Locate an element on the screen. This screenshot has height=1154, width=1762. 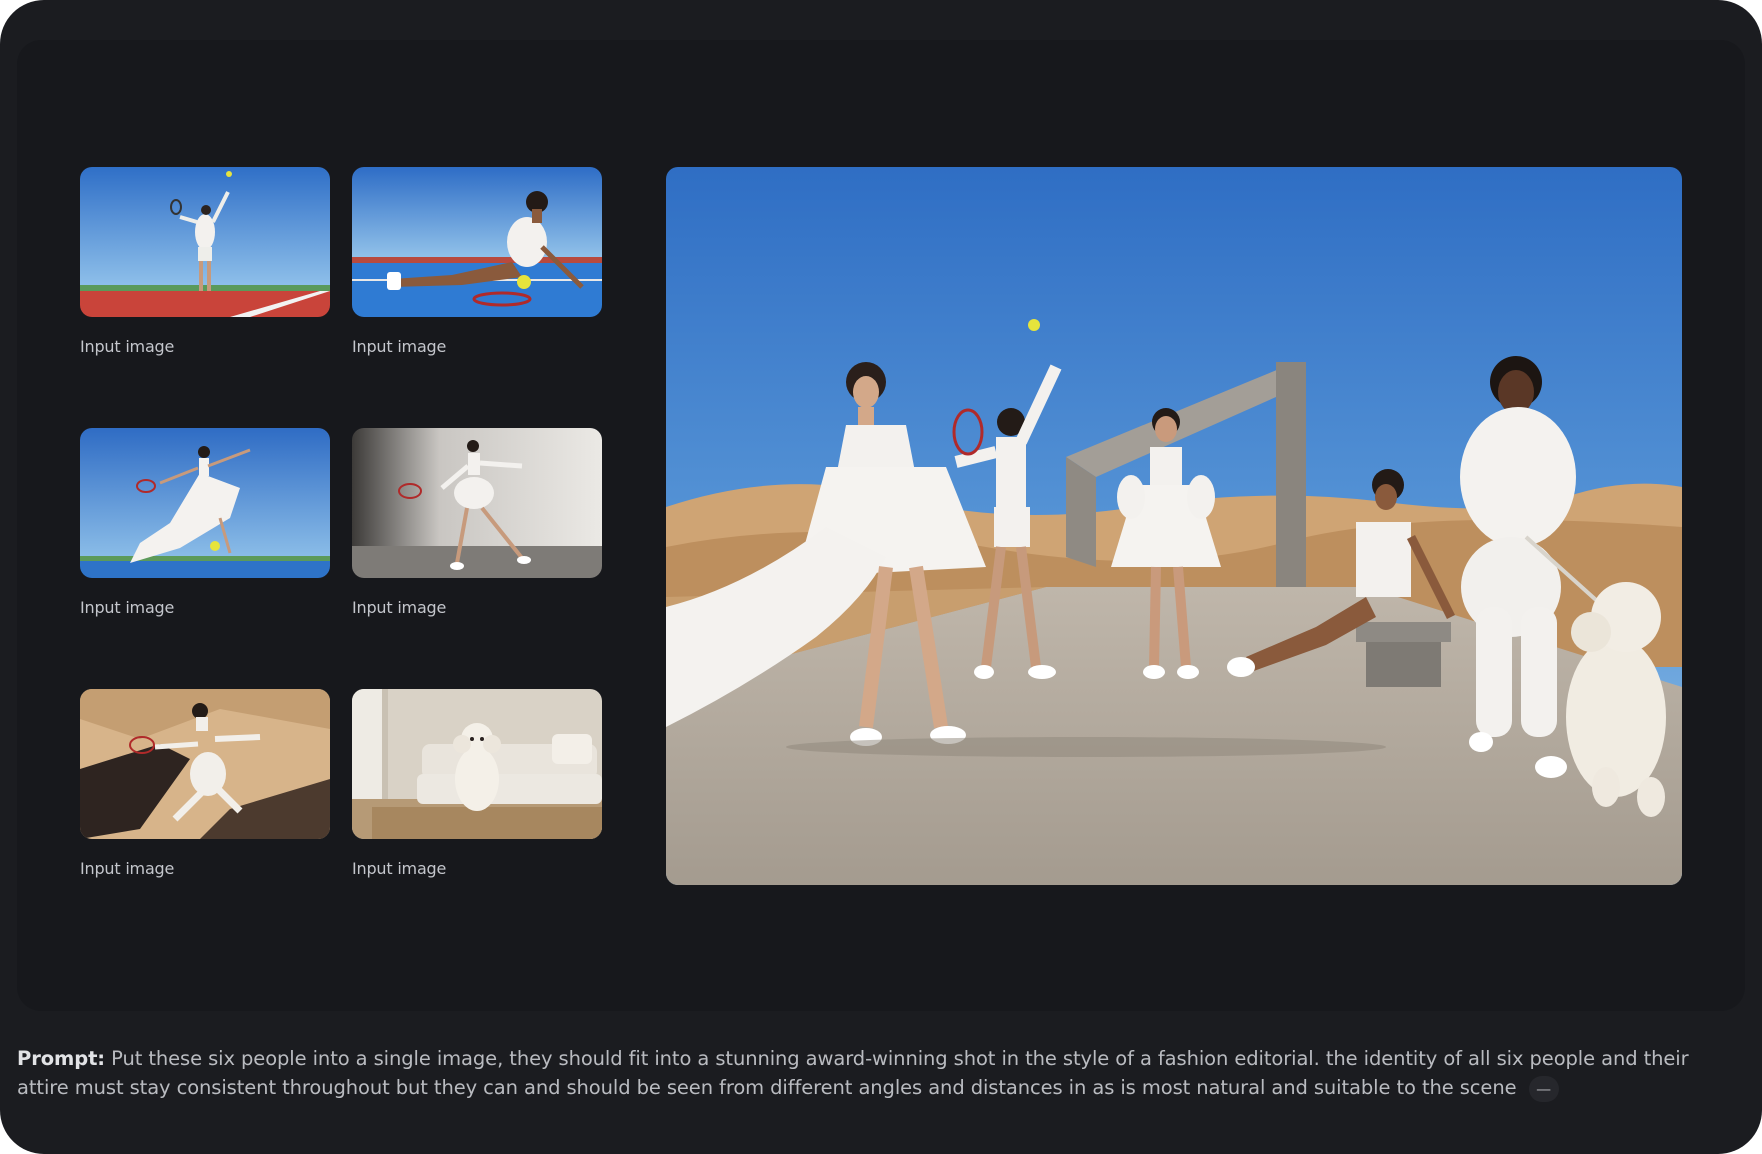
poodle-living-room-photo is located at coordinates (477, 764).